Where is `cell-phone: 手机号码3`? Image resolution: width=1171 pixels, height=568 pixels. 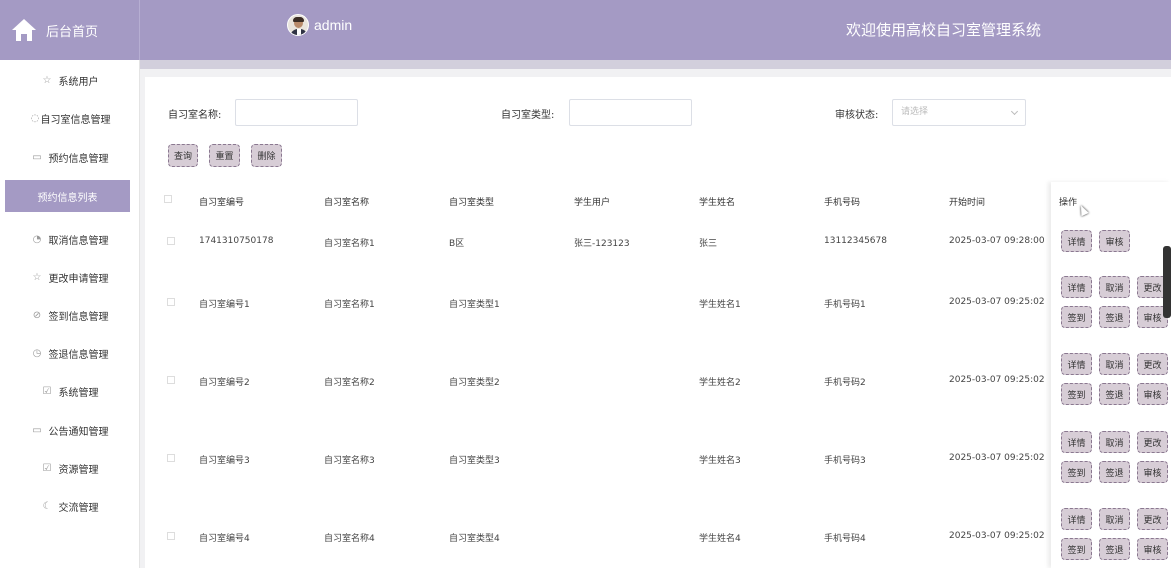 cell-phone: 手机号码3 is located at coordinates (845, 461).